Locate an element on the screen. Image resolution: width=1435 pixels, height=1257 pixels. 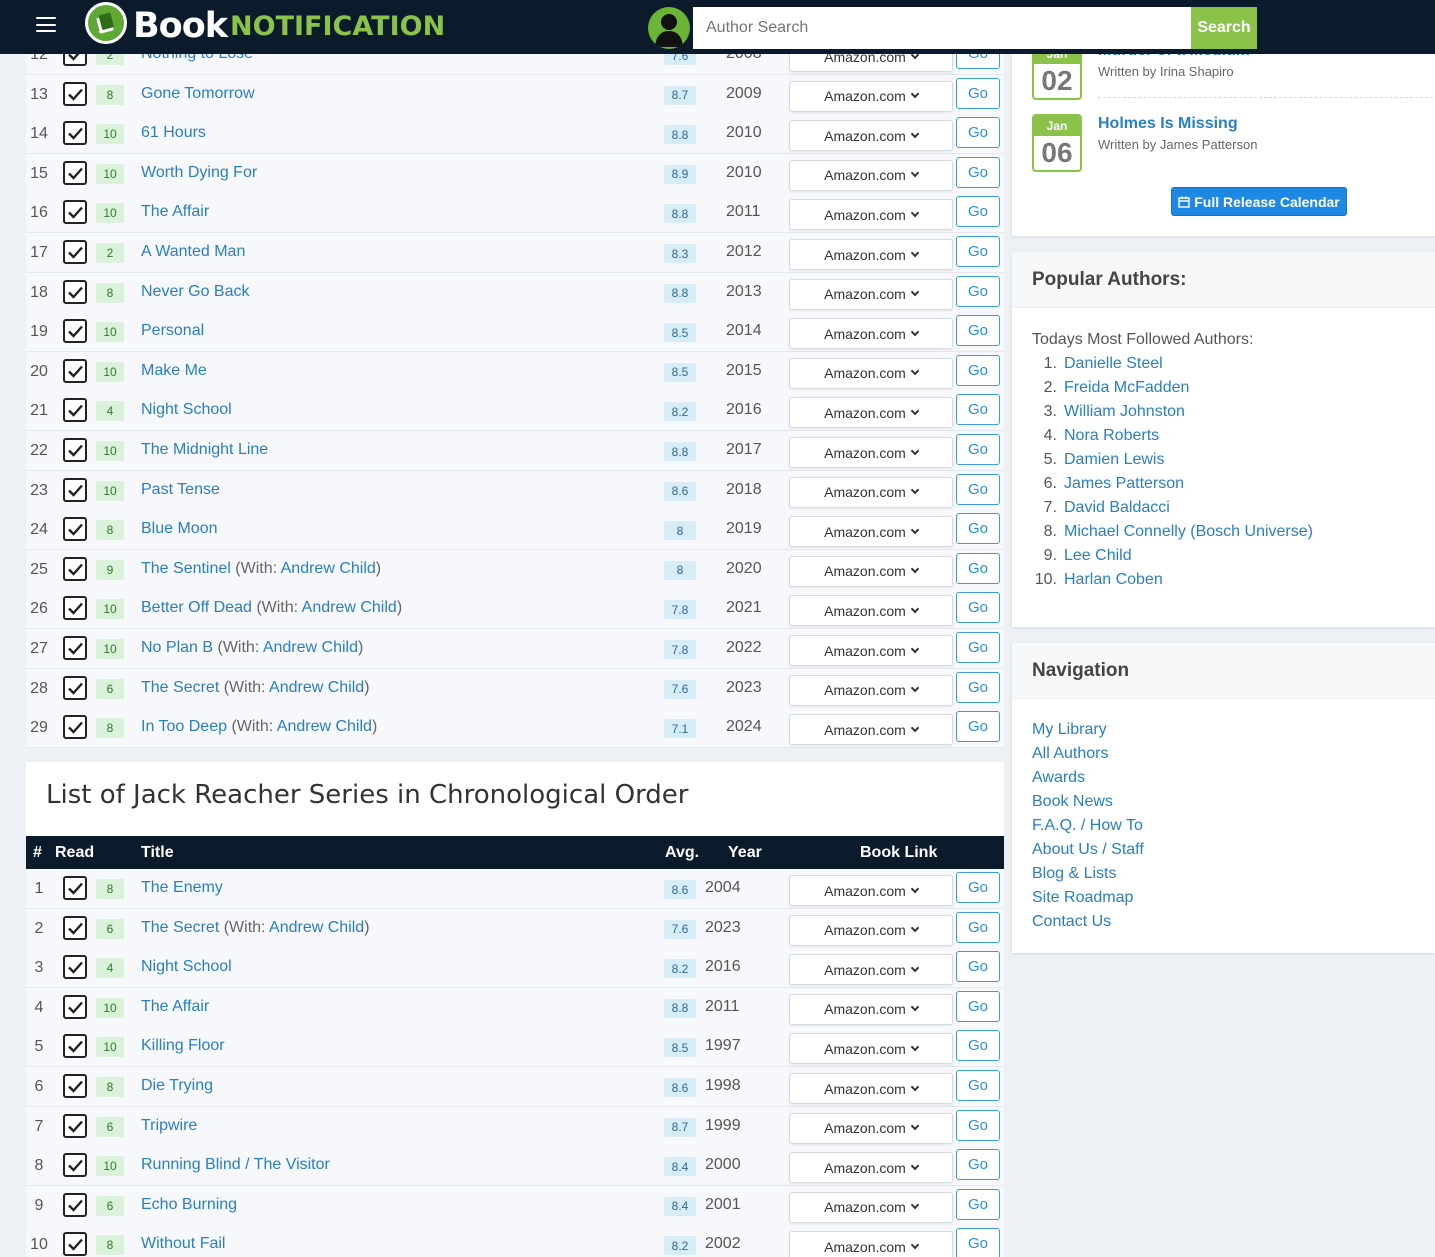
author-search-input is located at coordinates (942, 28).